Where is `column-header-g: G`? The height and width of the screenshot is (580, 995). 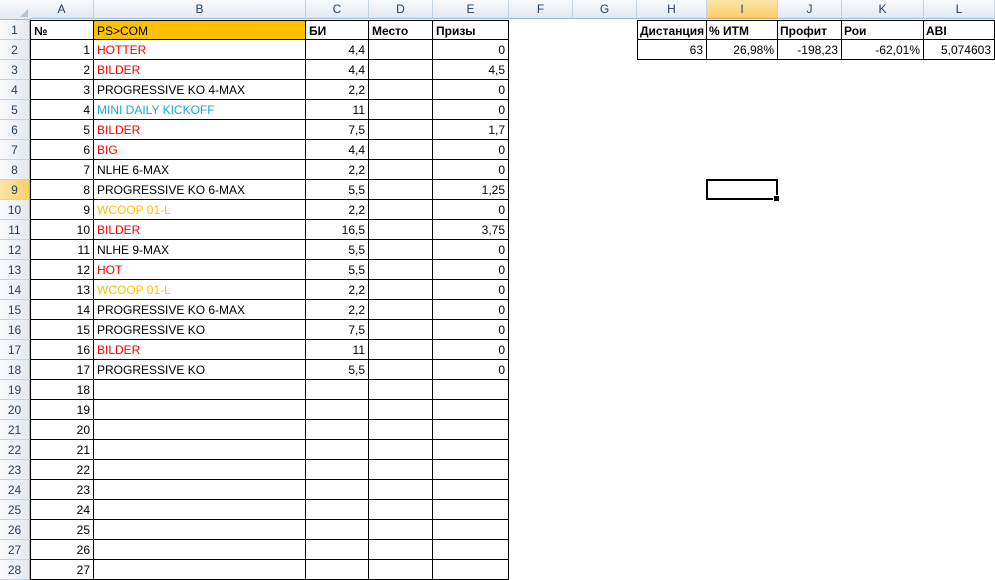
column-header-g: G is located at coordinates (605, 9).